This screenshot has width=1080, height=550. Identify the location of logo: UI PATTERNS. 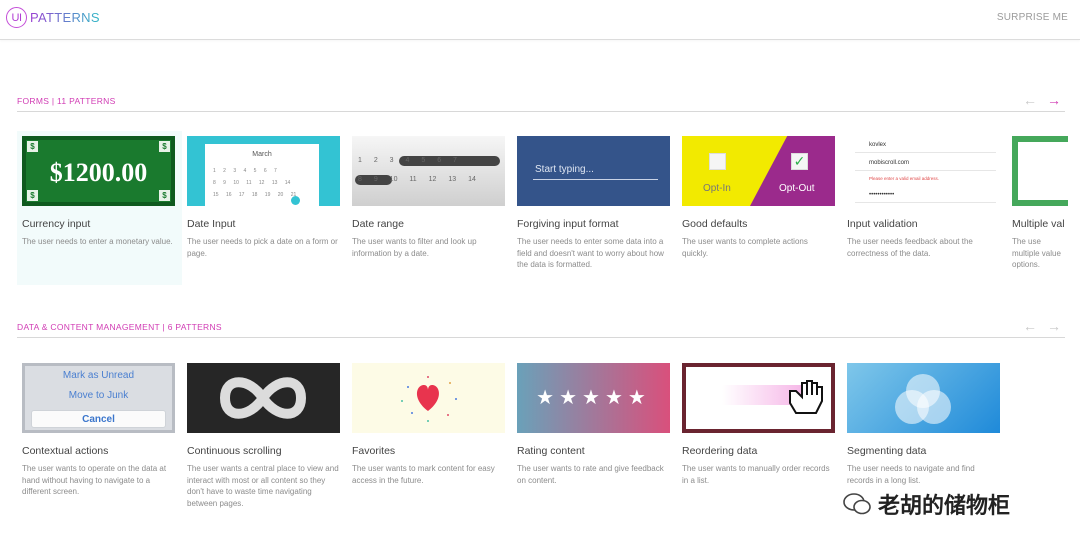
(53, 17).